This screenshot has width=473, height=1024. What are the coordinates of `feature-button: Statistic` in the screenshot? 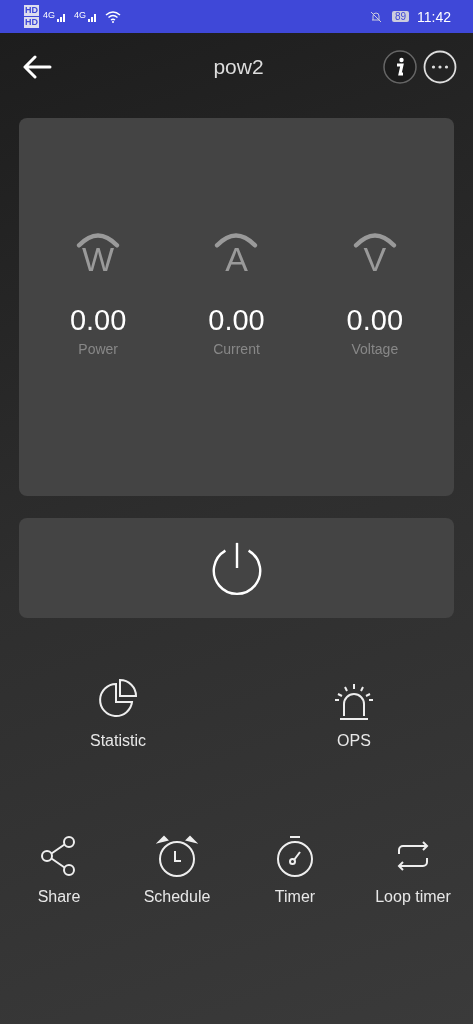 It's located at (118, 713).